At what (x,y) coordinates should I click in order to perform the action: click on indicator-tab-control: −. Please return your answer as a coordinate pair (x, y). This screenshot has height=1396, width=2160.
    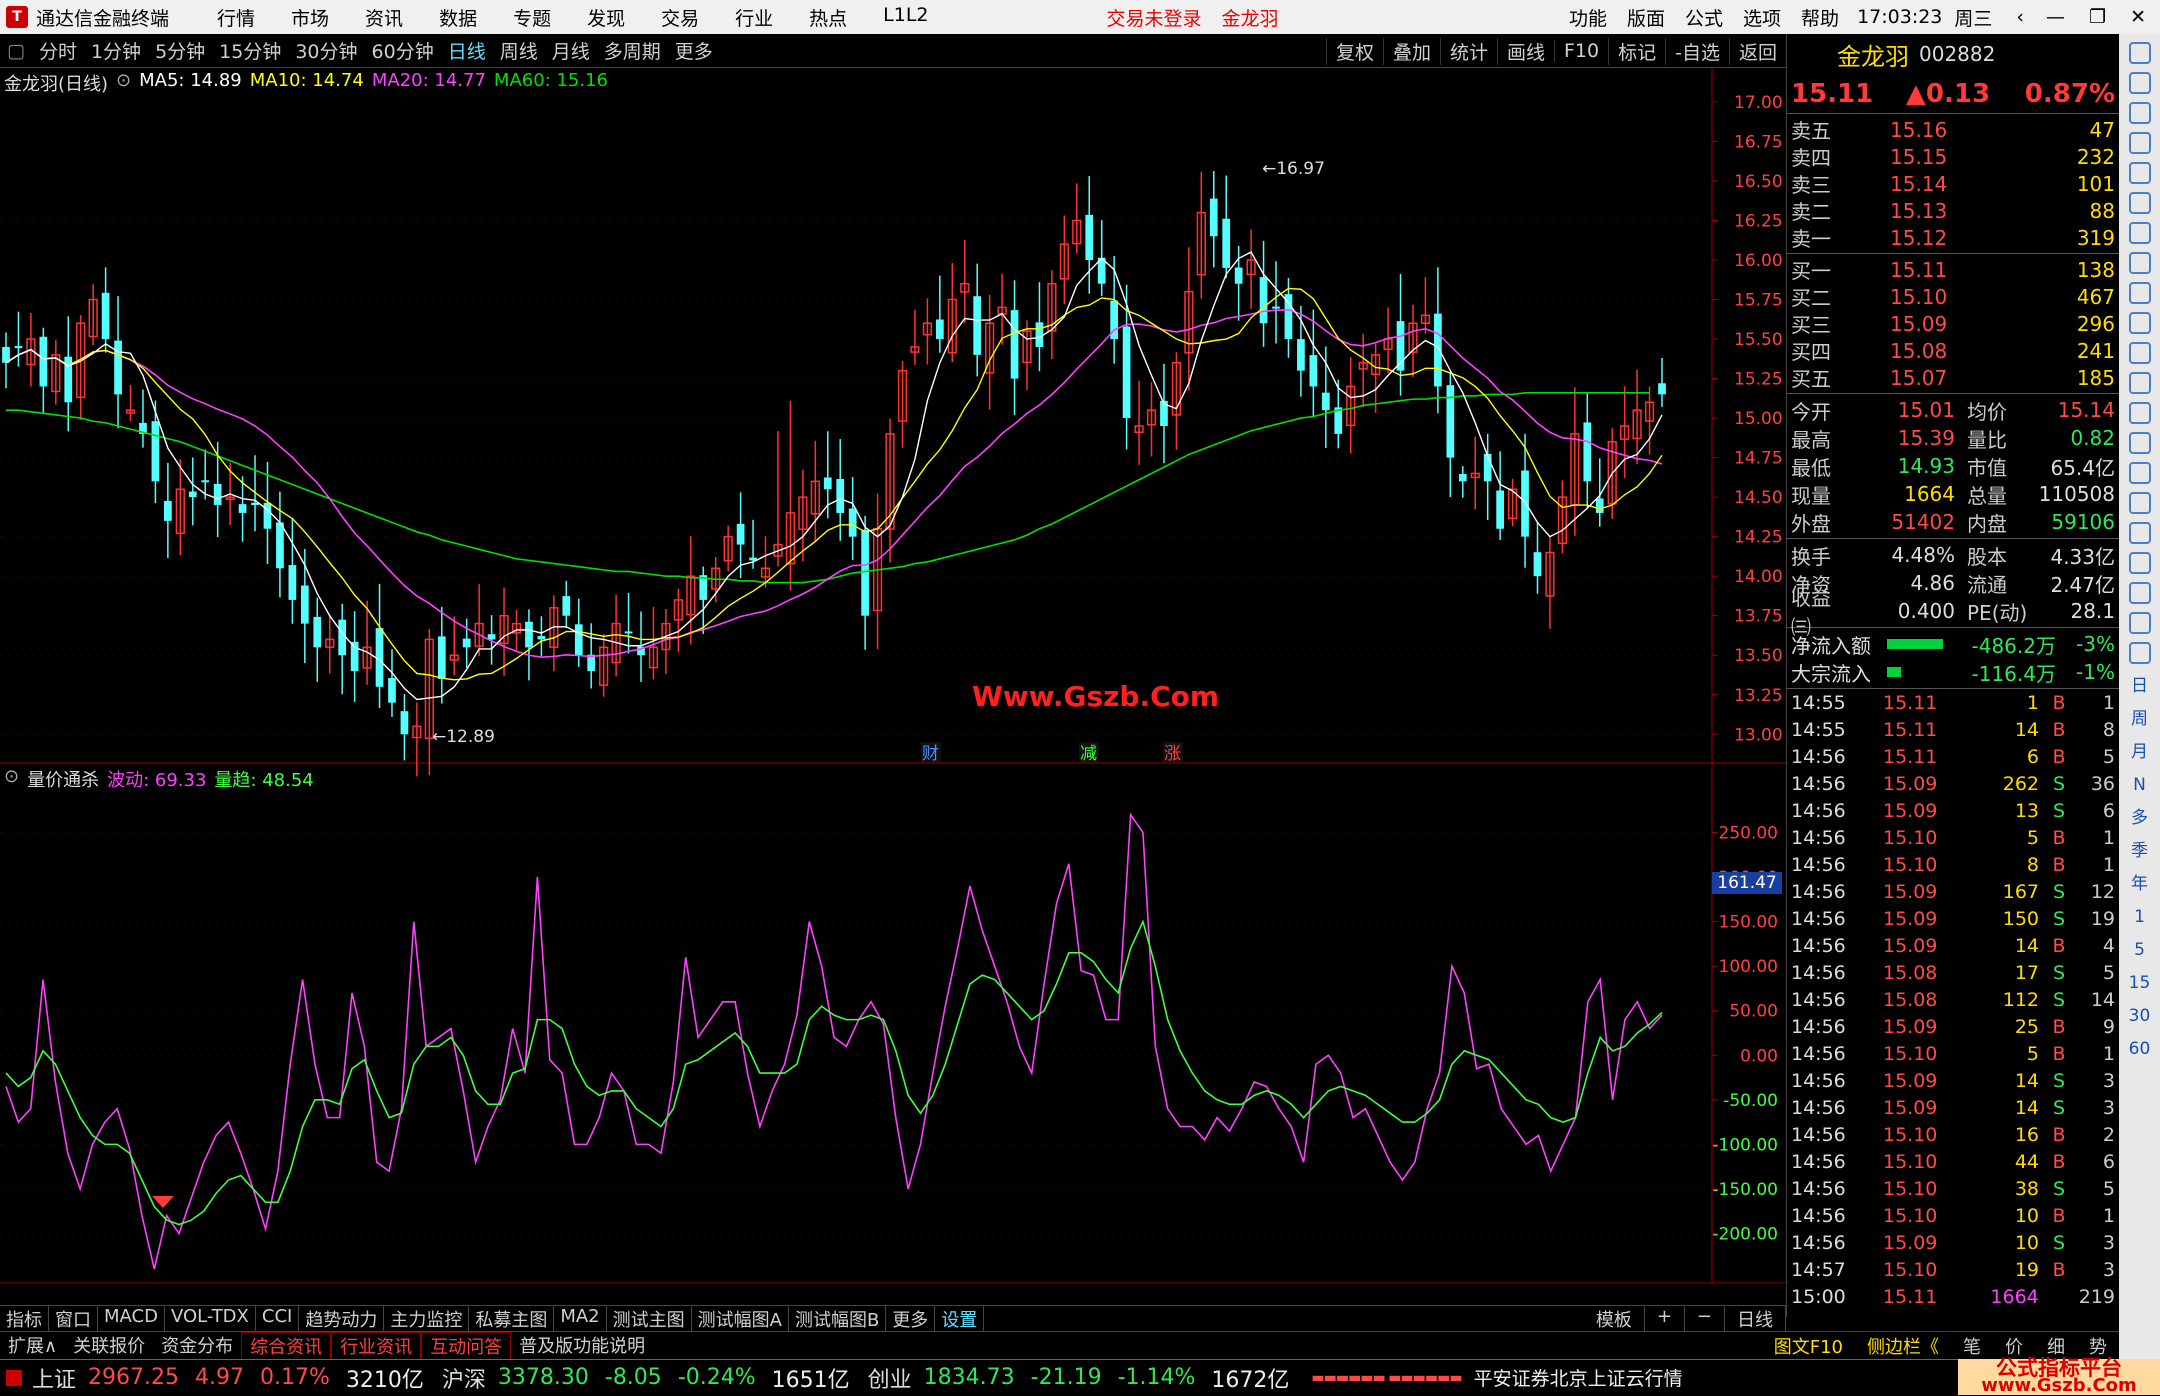
    Looking at the image, I should click on (1705, 1318).